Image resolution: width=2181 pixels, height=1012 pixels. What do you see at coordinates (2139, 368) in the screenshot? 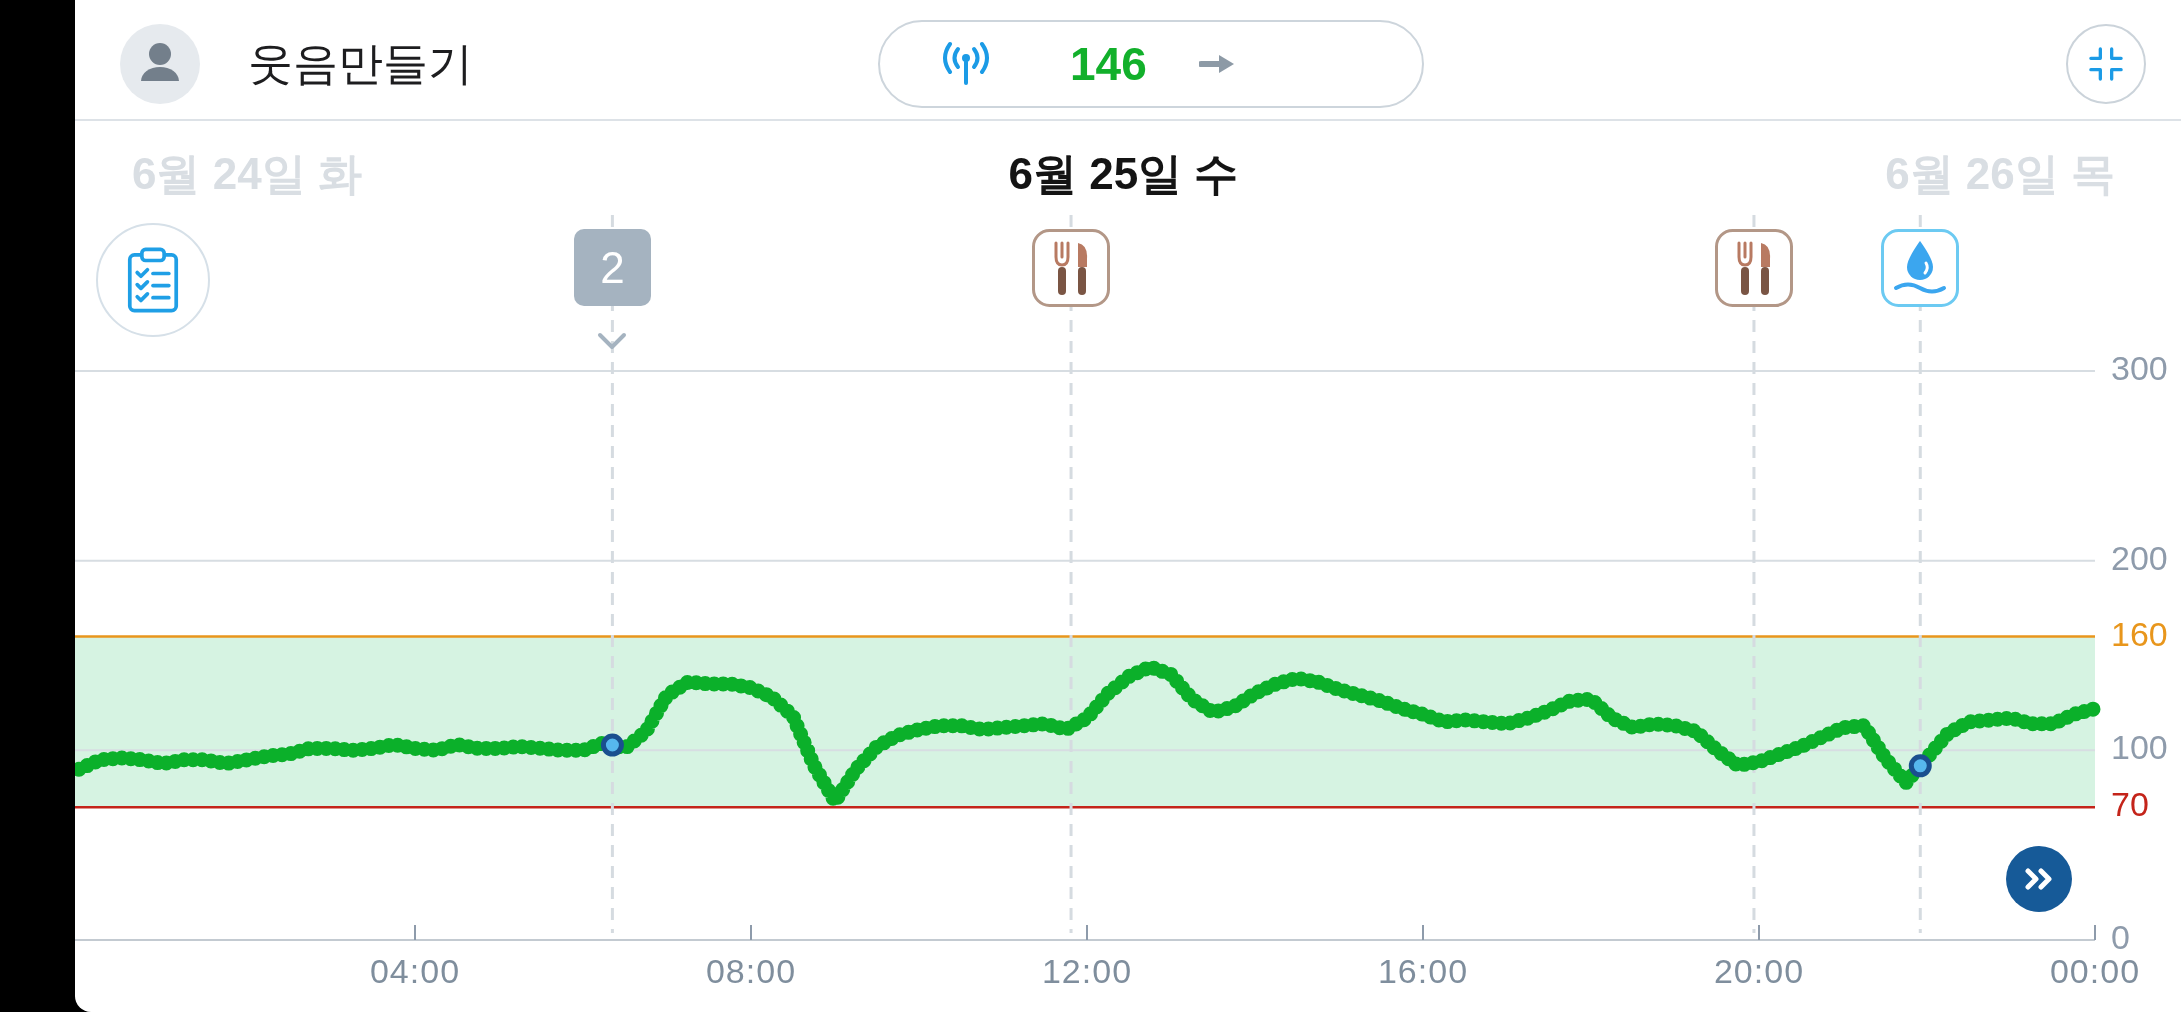
I see `y-axis-label: 300` at bounding box center [2139, 368].